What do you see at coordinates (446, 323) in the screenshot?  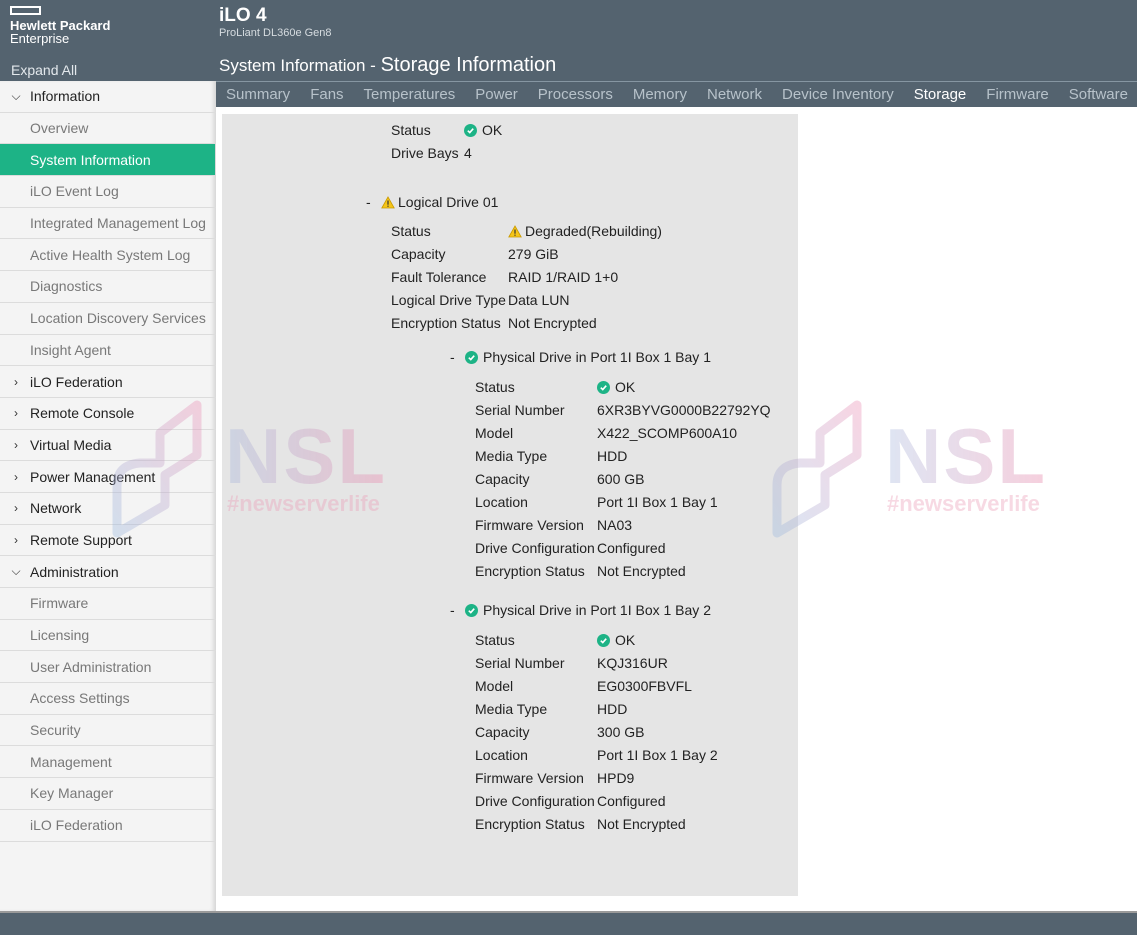 I see `prop-label: Encryption Status` at bounding box center [446, 323].